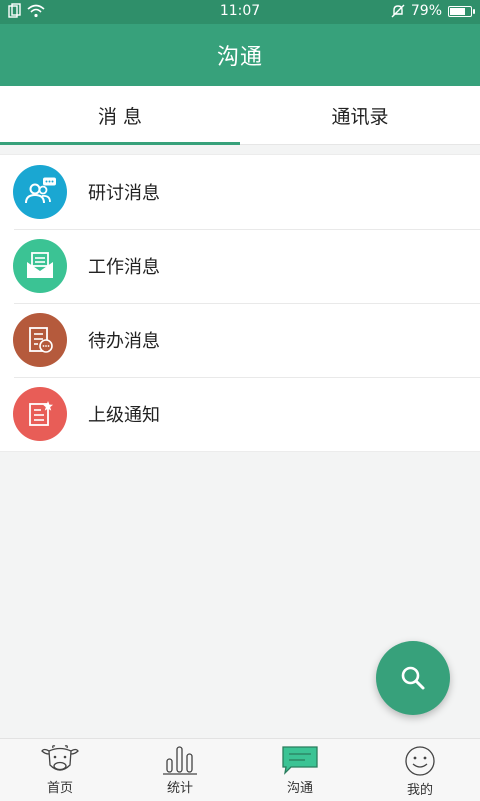  What do you see at coordinates (59, 788) in the screenshot?
I see `nav-label: 首页` at bounding box center [59, 788].